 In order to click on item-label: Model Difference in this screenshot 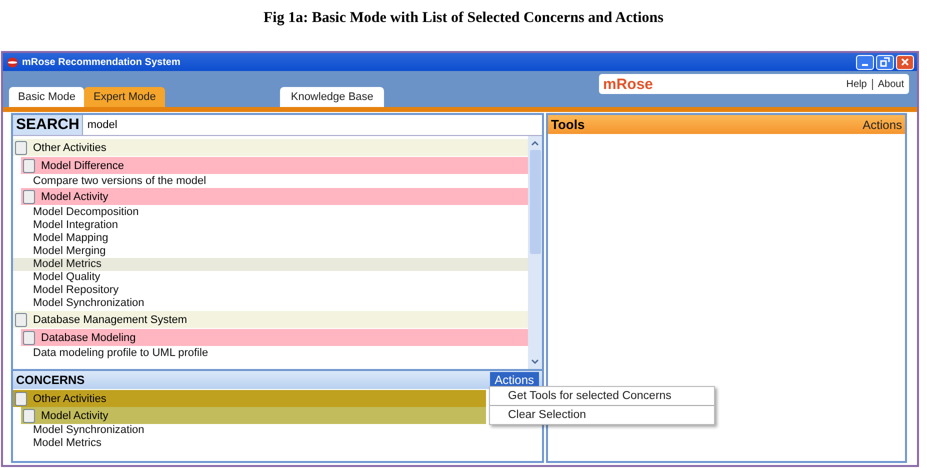, I will do `click(82, 166)`.